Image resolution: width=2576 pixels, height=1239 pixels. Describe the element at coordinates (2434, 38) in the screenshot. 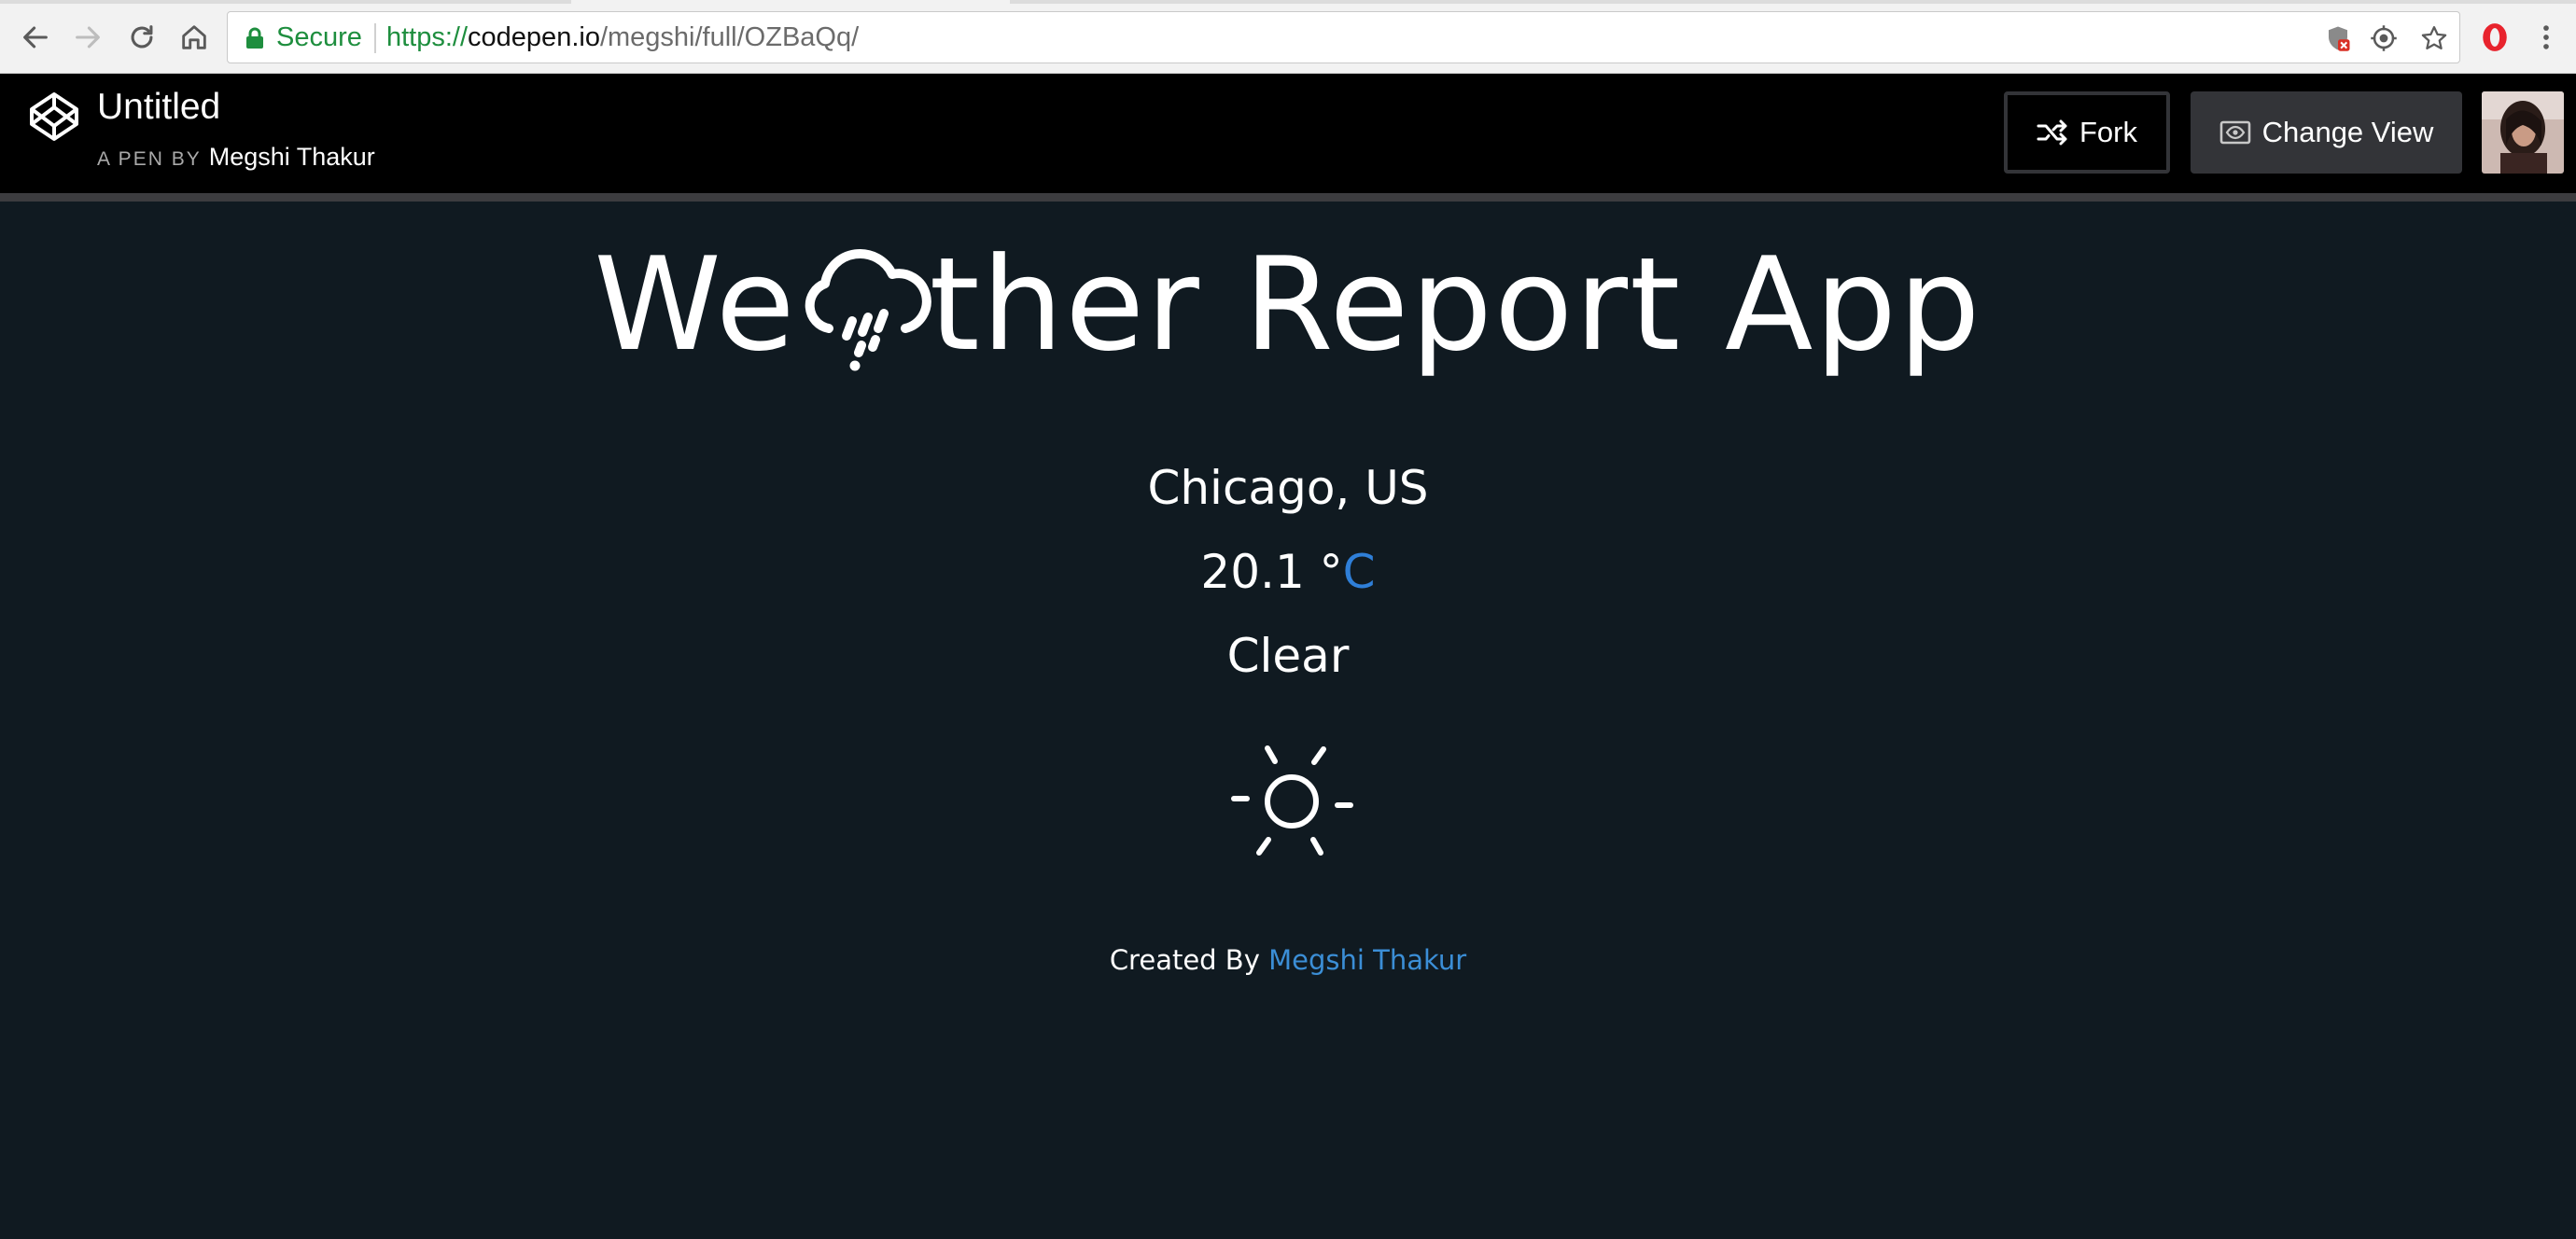

I see `star-icon` at that location.